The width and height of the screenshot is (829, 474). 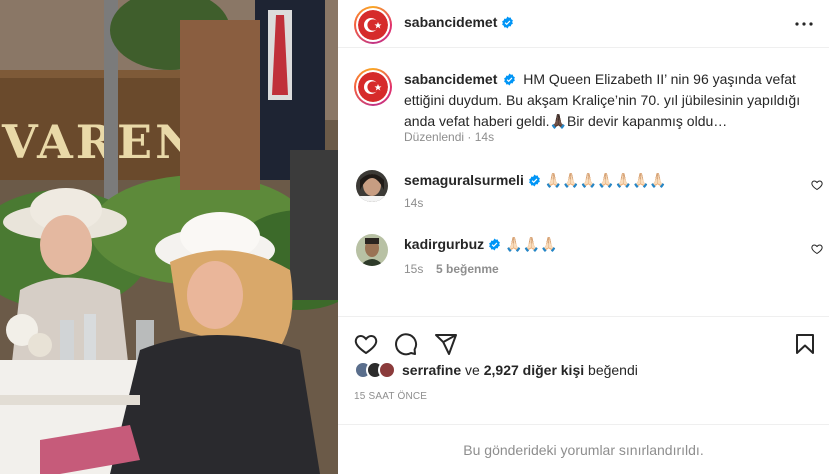 I want to click on more-options-button, so click(x=804, y=24).